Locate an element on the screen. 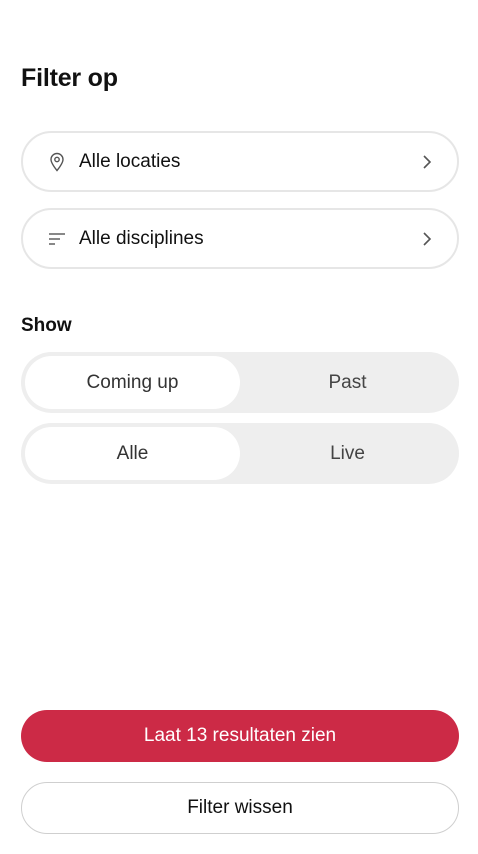  type-toggle: Alle Live is located at coordinates (240, 453).